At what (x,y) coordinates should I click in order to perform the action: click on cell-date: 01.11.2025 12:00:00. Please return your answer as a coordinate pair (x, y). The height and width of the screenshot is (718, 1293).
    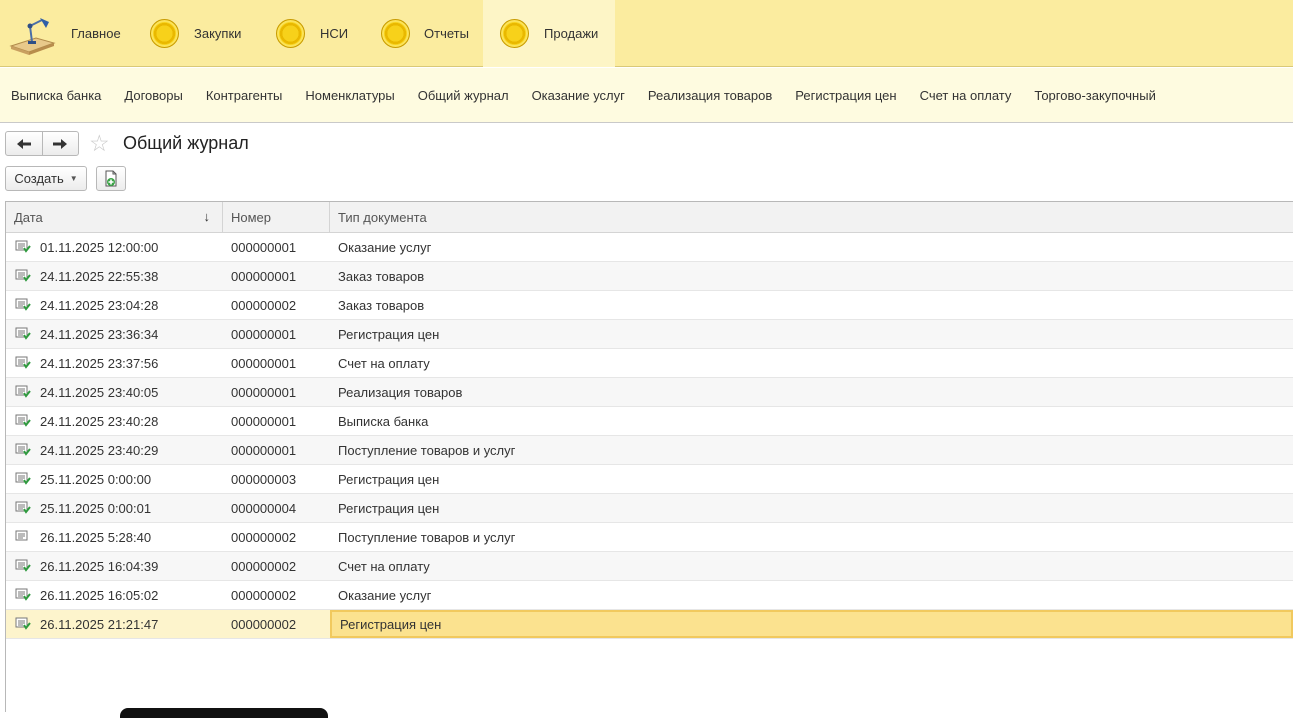
    Looking at the image, I should click on (114, 247).